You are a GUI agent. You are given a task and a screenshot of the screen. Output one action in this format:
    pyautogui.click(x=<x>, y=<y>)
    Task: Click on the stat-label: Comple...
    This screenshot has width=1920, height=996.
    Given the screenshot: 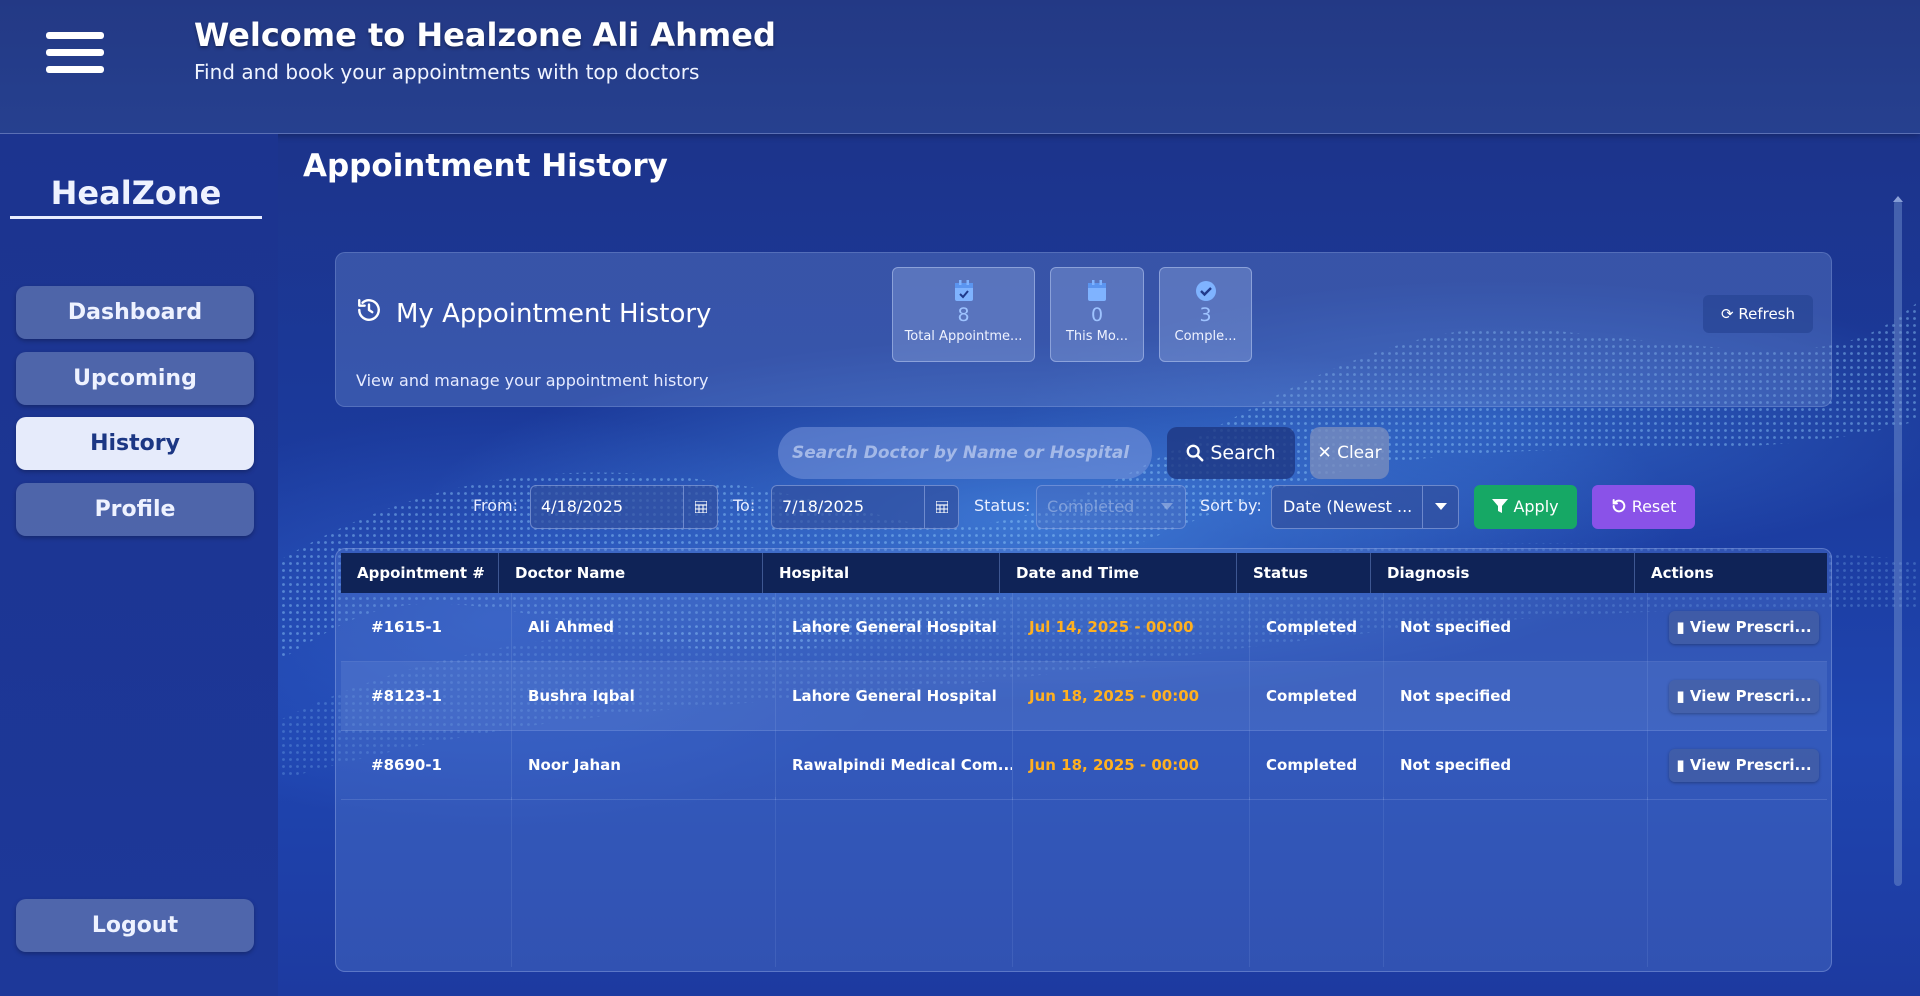 What is the action you would take?
    pyautogui.click(x=1205, y=336)
    